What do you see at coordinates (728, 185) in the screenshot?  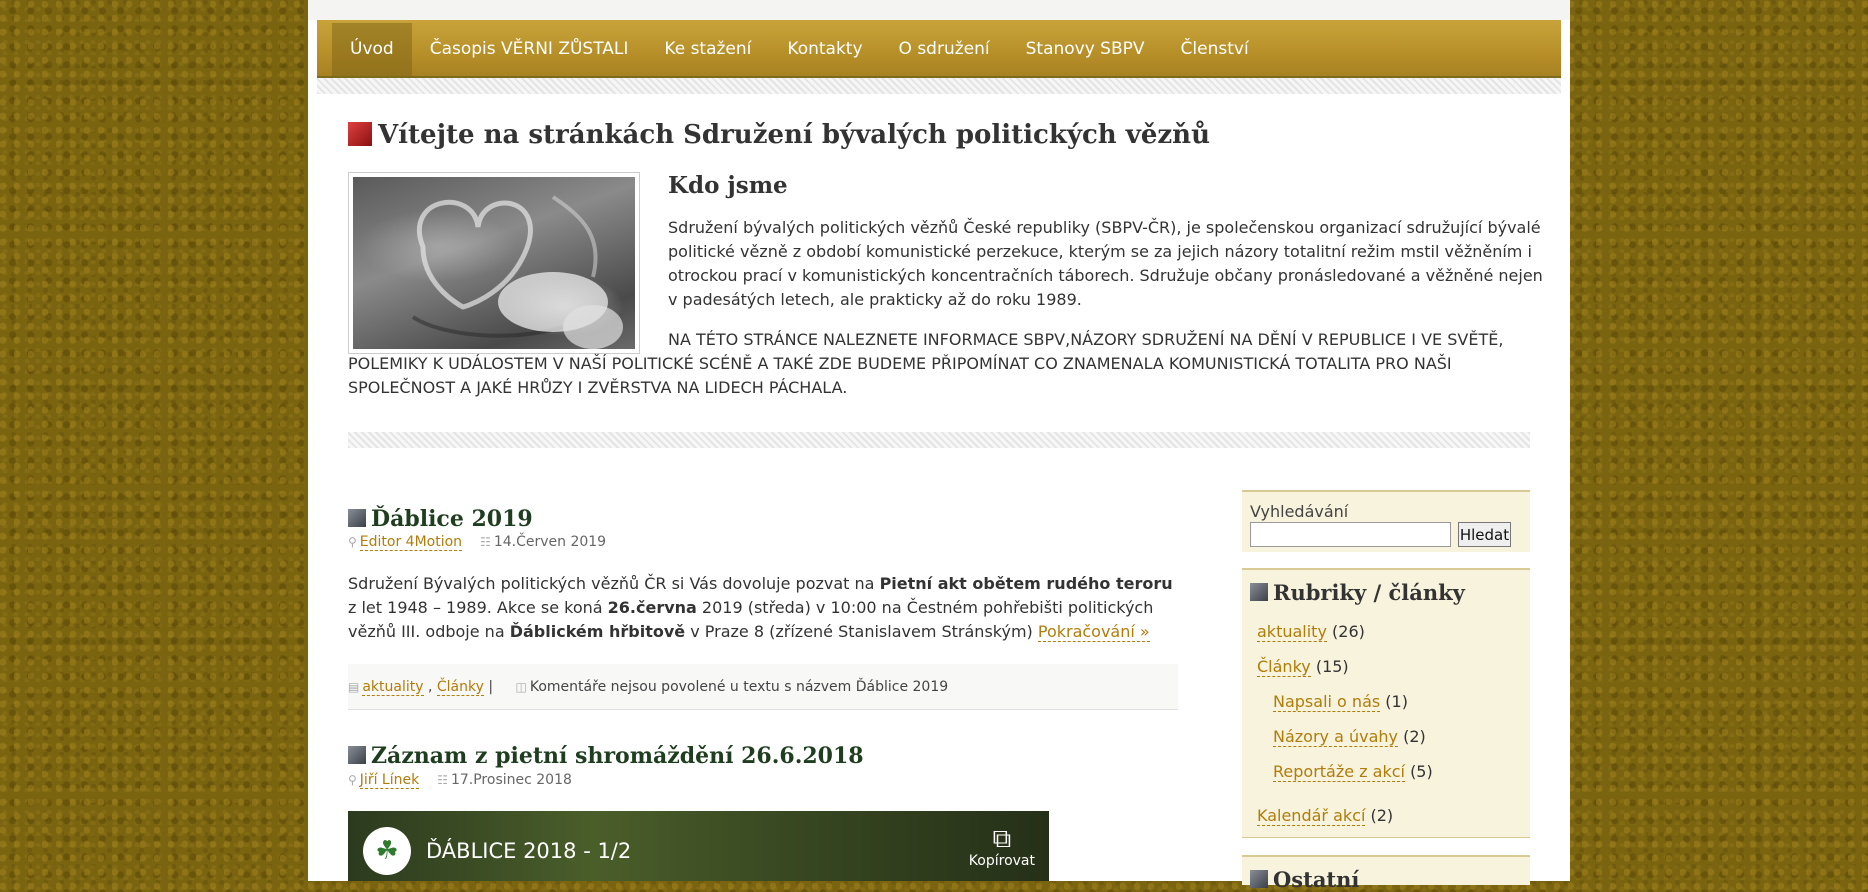 I see `section-heading-kdo-jsme: Kdo jsme` at bounding box center [728, 185].